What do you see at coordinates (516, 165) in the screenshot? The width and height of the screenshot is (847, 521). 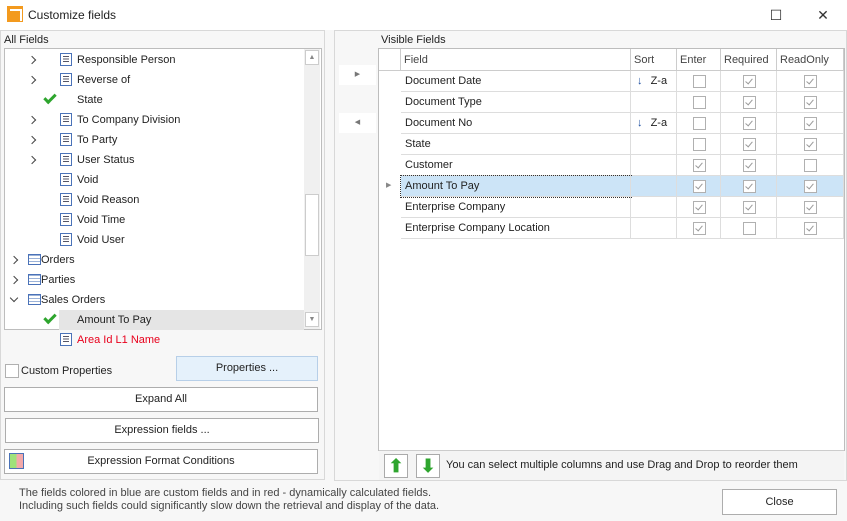 I see `field-cell: Customer` at bounding box center [516, 165].